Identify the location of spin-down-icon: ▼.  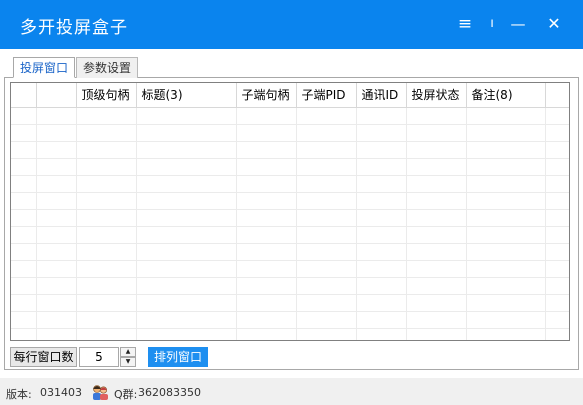
(128, 362).